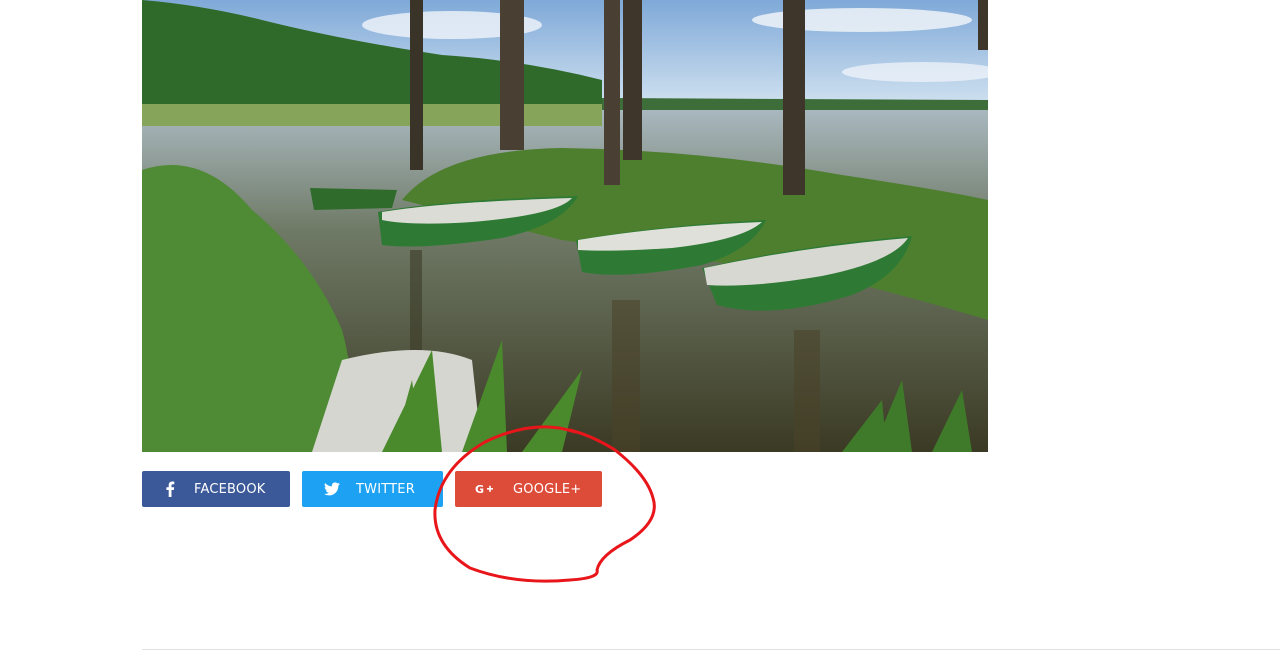  What do you see at coordinates (385, 489) in the screenshot?
I see `twitter-share-label: TWITTER` at bounding box center [385, 489].